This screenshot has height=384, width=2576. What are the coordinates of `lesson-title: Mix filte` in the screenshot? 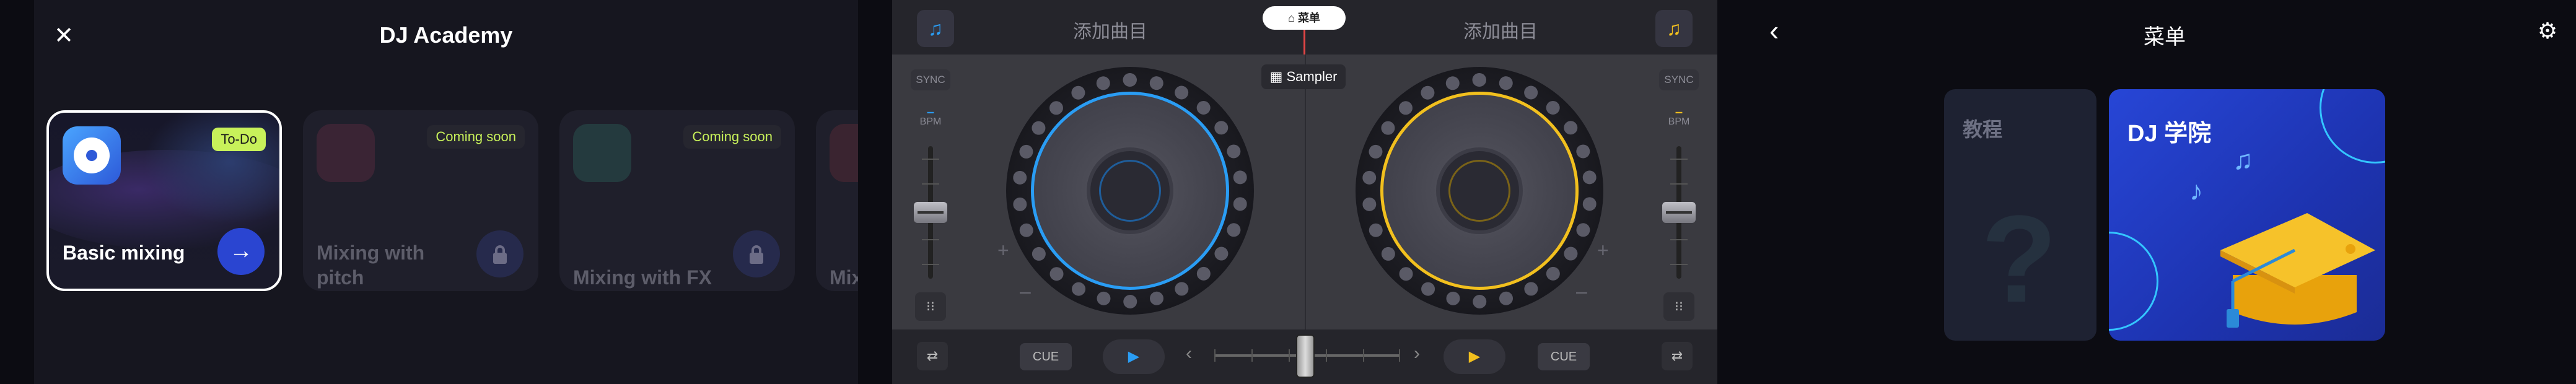 It's located at (844, 277).